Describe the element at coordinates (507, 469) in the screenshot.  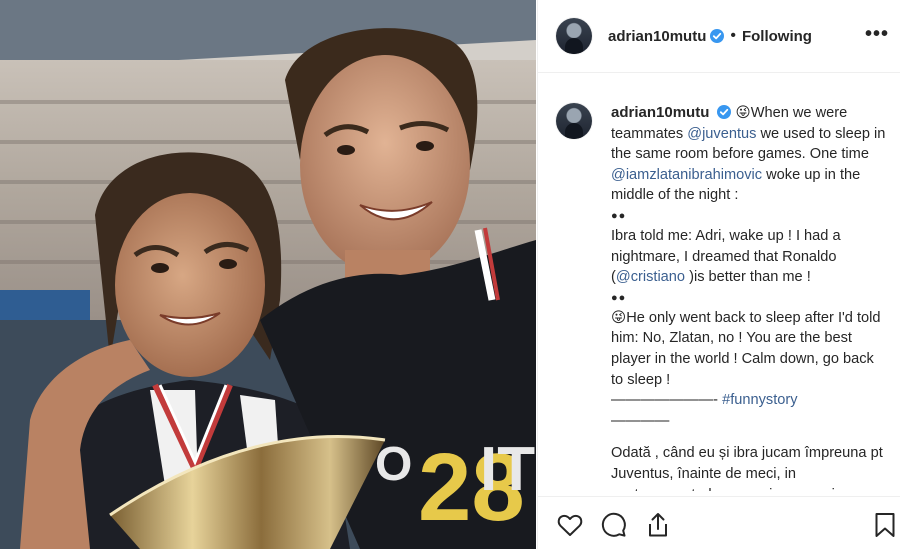
I see `shirt-text-right: IT` at that location.